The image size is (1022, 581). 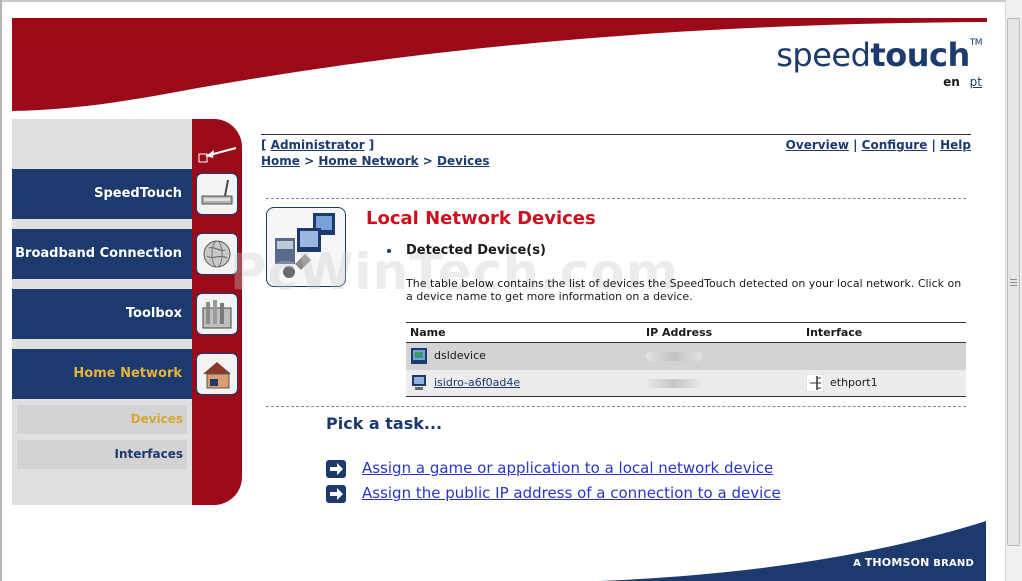 I want to click on breadcrumb-devices: Devices, so click(x=463, y=161).